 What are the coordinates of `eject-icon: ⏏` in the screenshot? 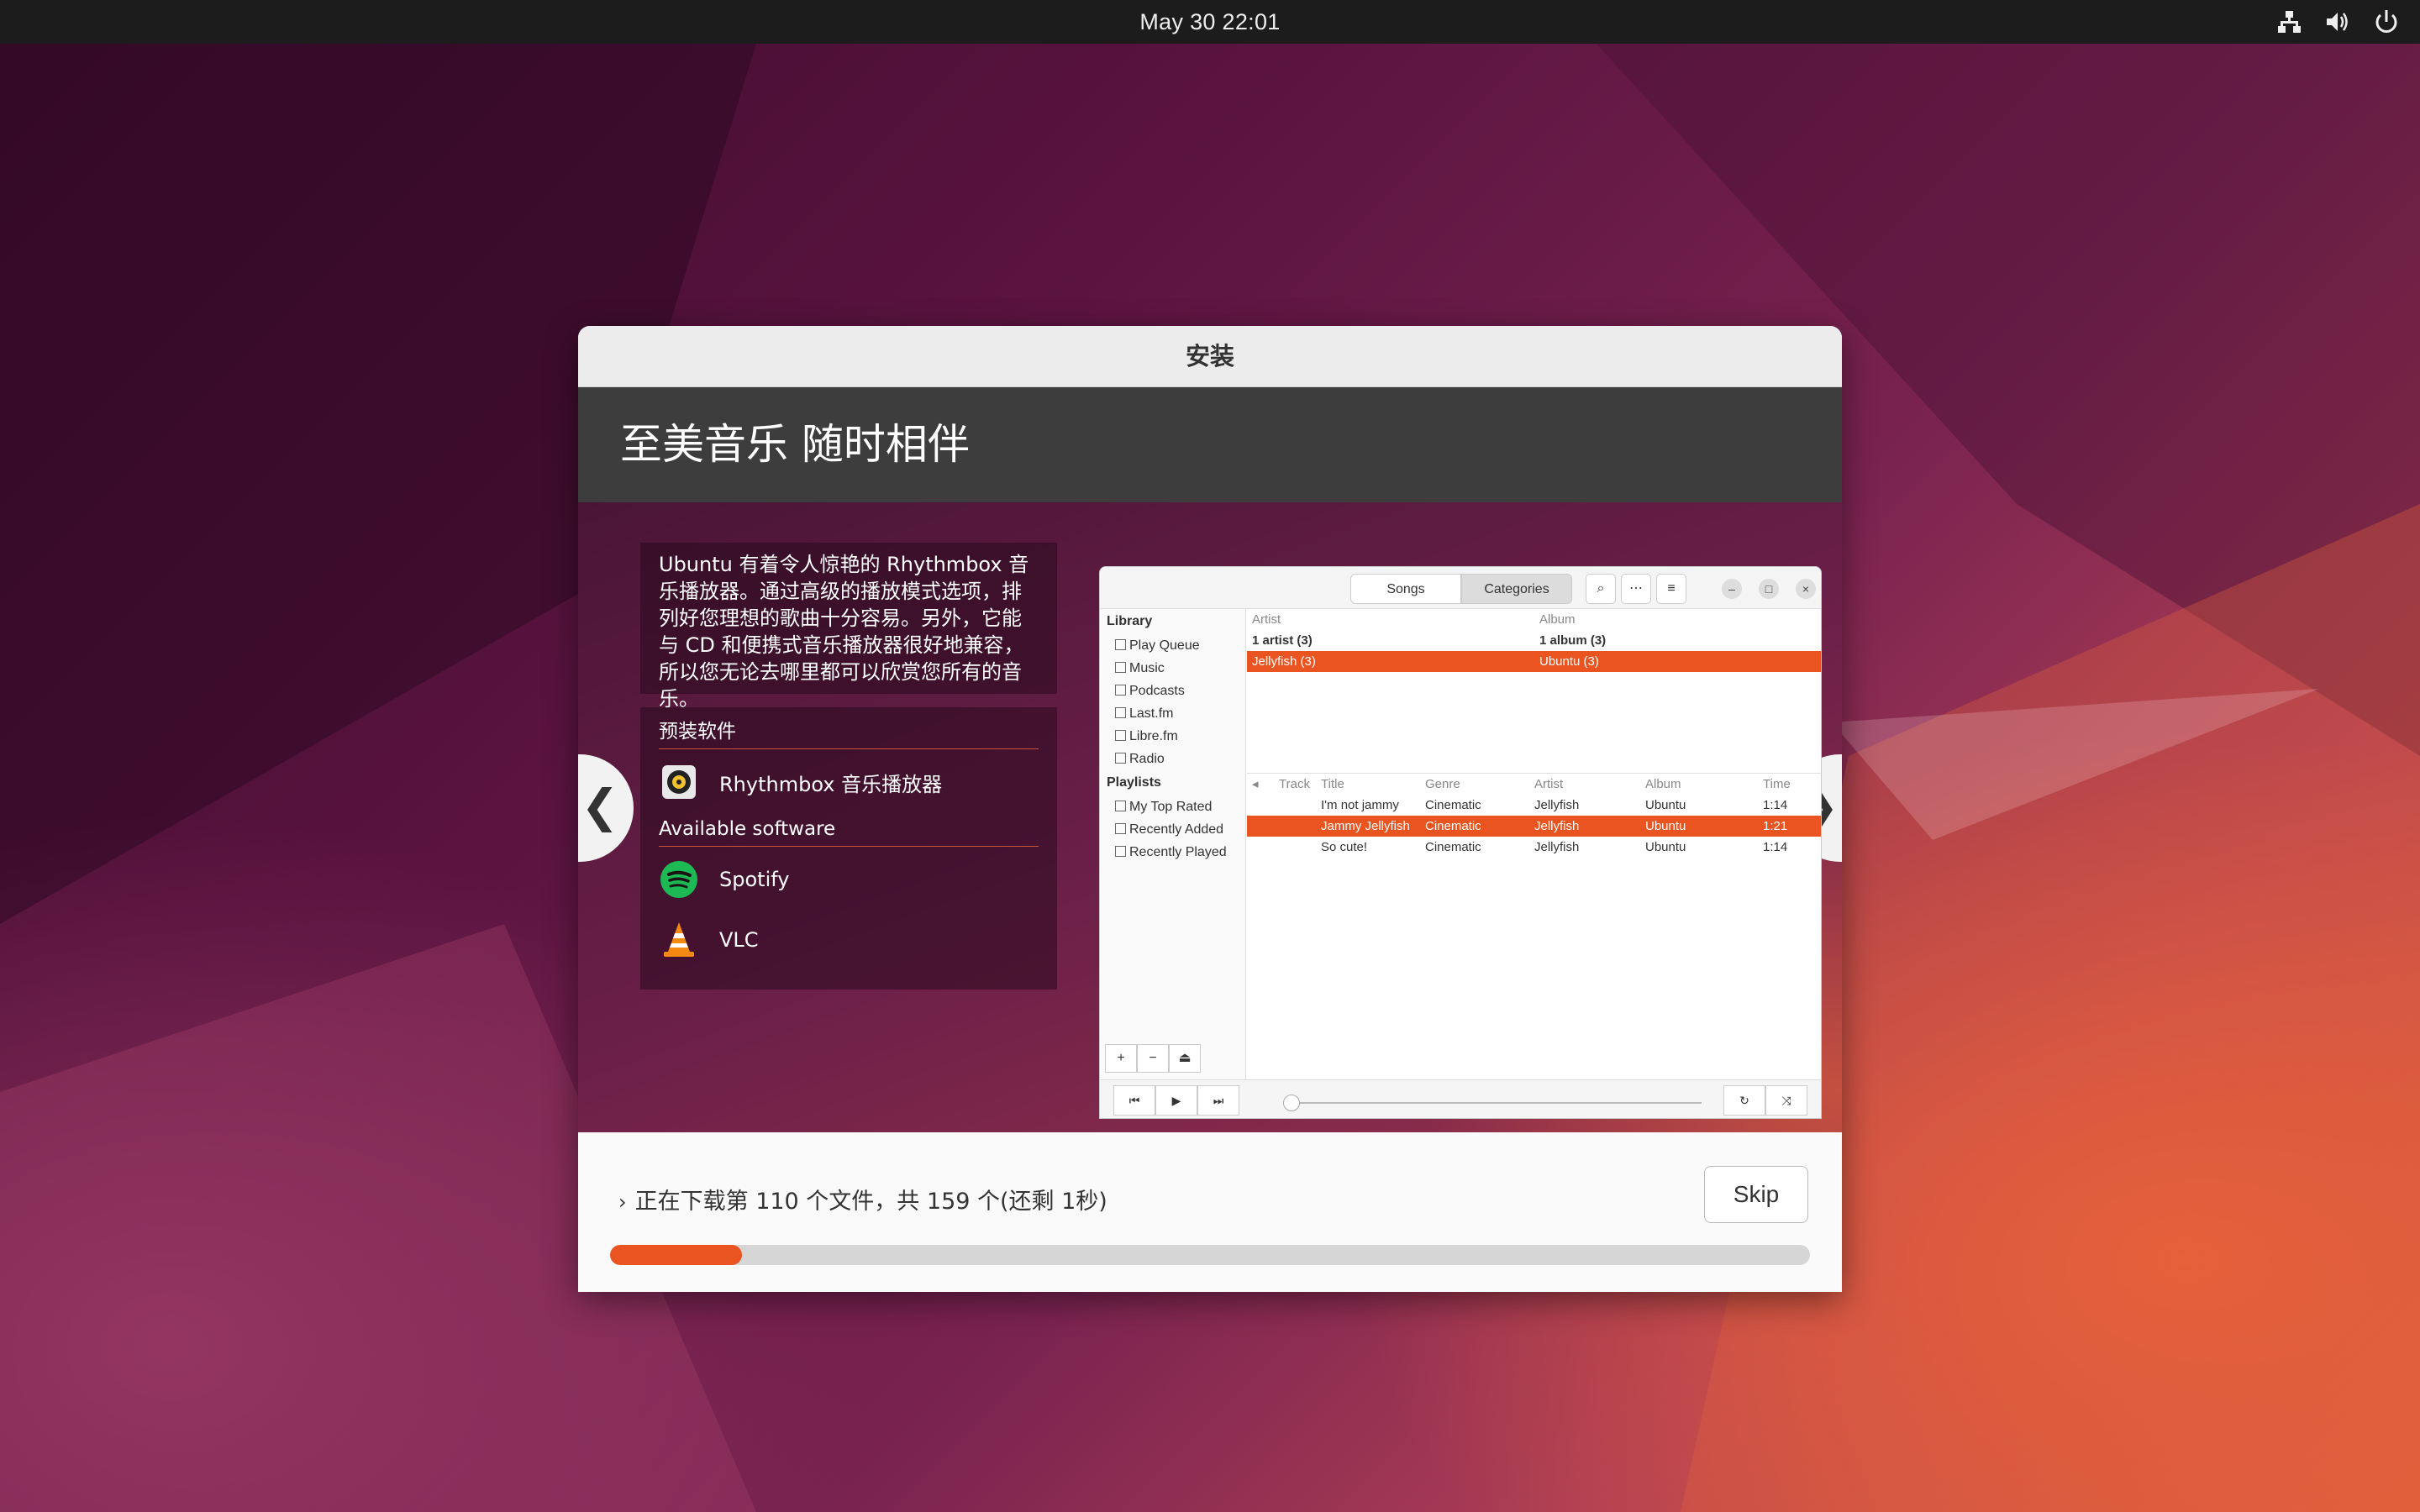 It's located at (1185, 1058).